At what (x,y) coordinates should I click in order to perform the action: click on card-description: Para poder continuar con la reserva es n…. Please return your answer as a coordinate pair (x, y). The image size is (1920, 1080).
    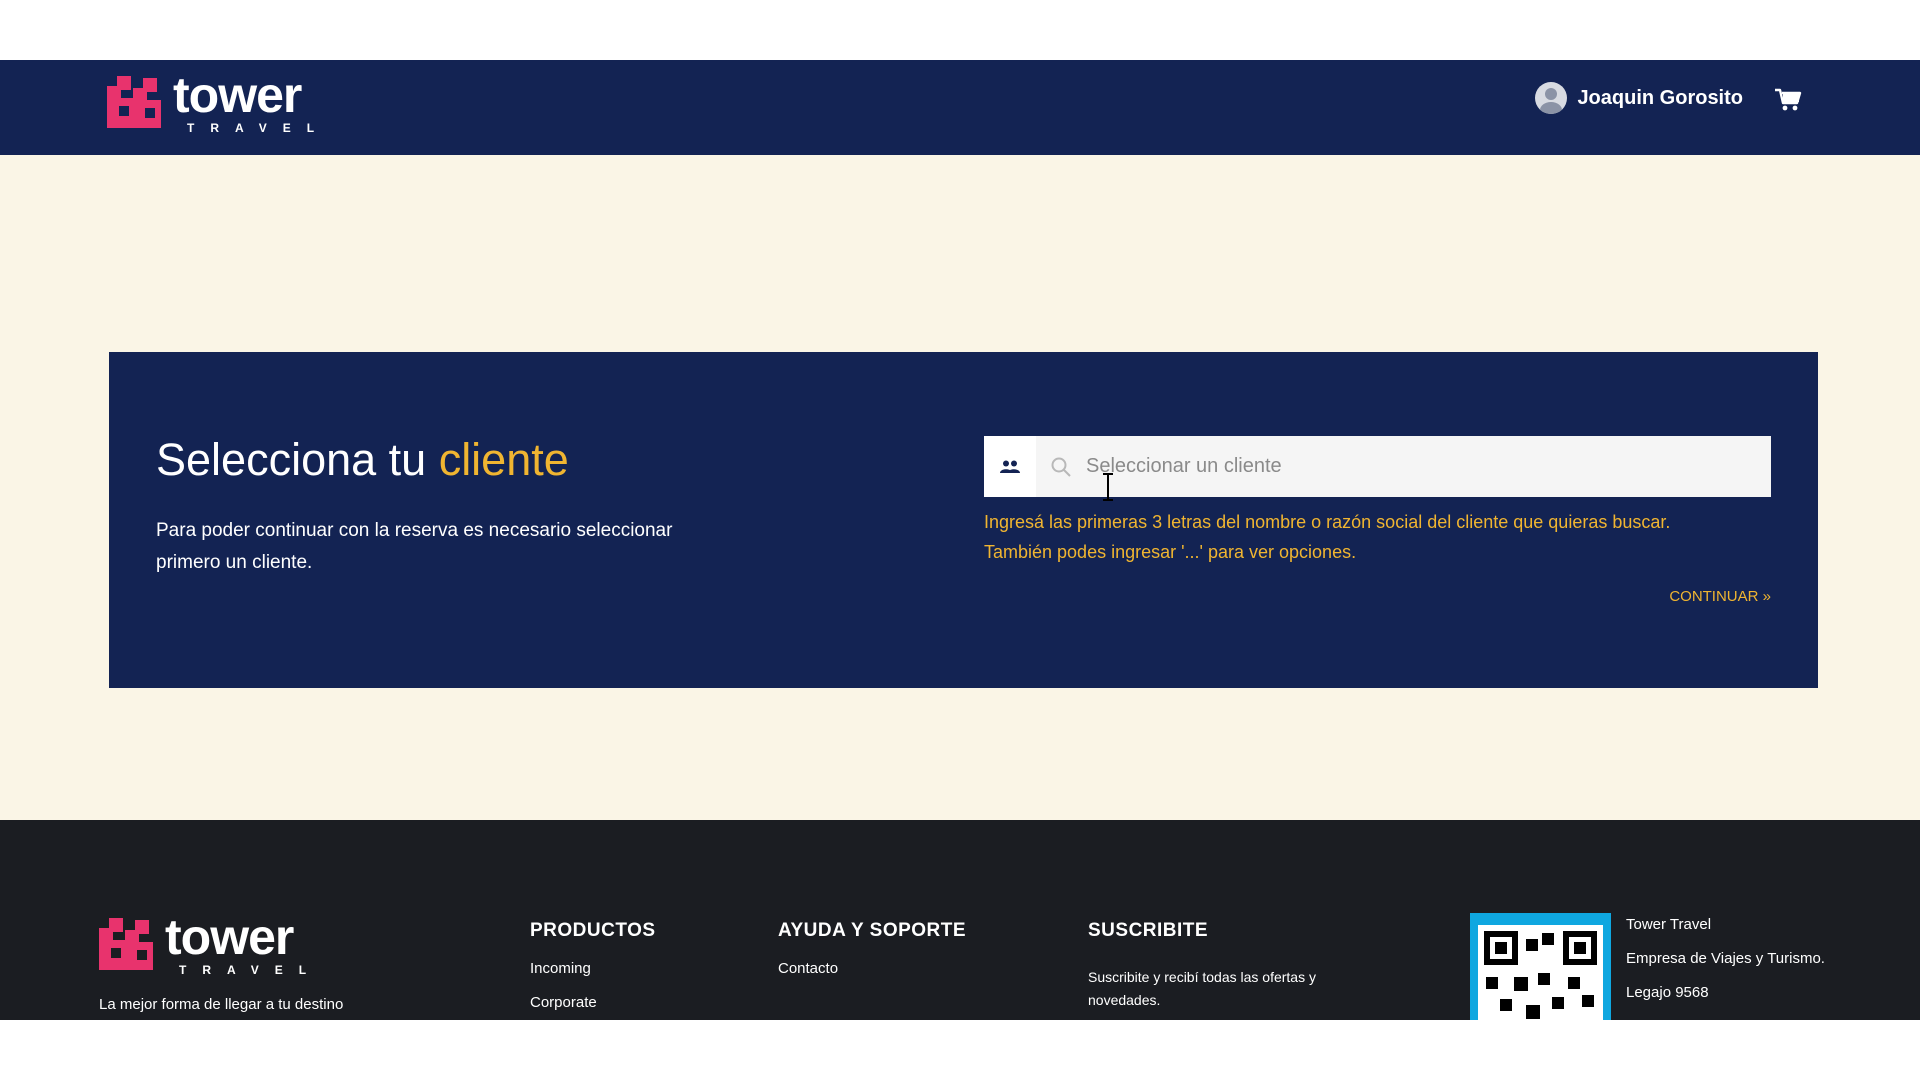
    Looking at the image, I should click on (414, 546).